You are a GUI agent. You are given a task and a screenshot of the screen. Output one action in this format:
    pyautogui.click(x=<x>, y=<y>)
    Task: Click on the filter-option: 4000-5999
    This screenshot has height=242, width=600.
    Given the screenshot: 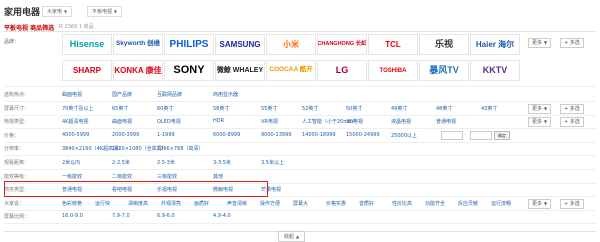 What is the action you would take?
    pyautogui.click(x=75, y=135)
    